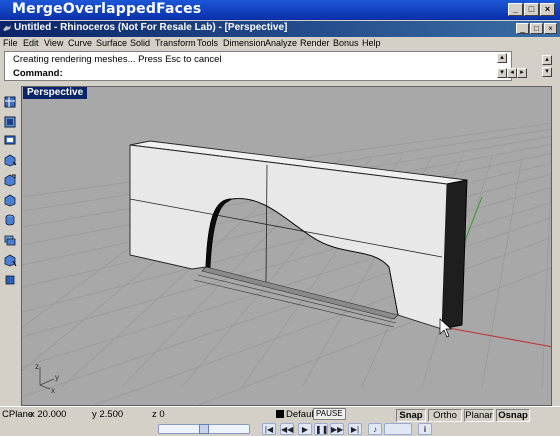 The width and height of the screenshot is (560, 436). Describe the element at coordinates (513, 415) in the screenshot. I see `osnap-toggle: Osnap` at that location.